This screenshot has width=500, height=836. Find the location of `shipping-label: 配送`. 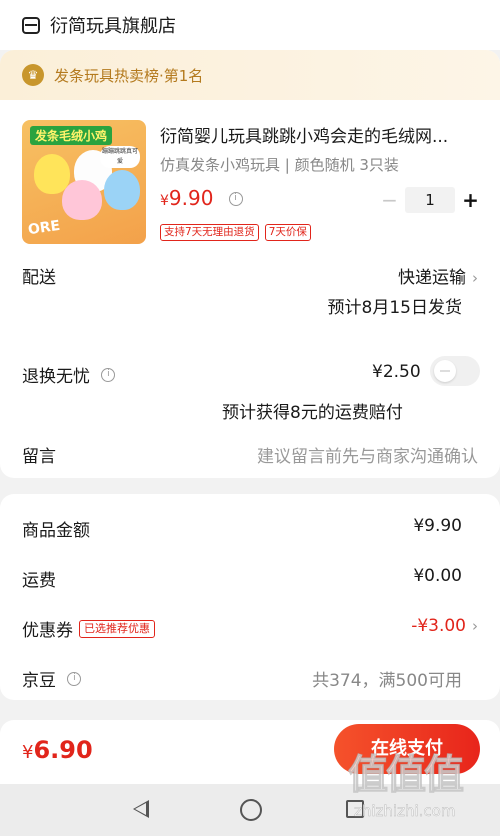

shipping-label: 配送 is located at coordinates (39, 278).